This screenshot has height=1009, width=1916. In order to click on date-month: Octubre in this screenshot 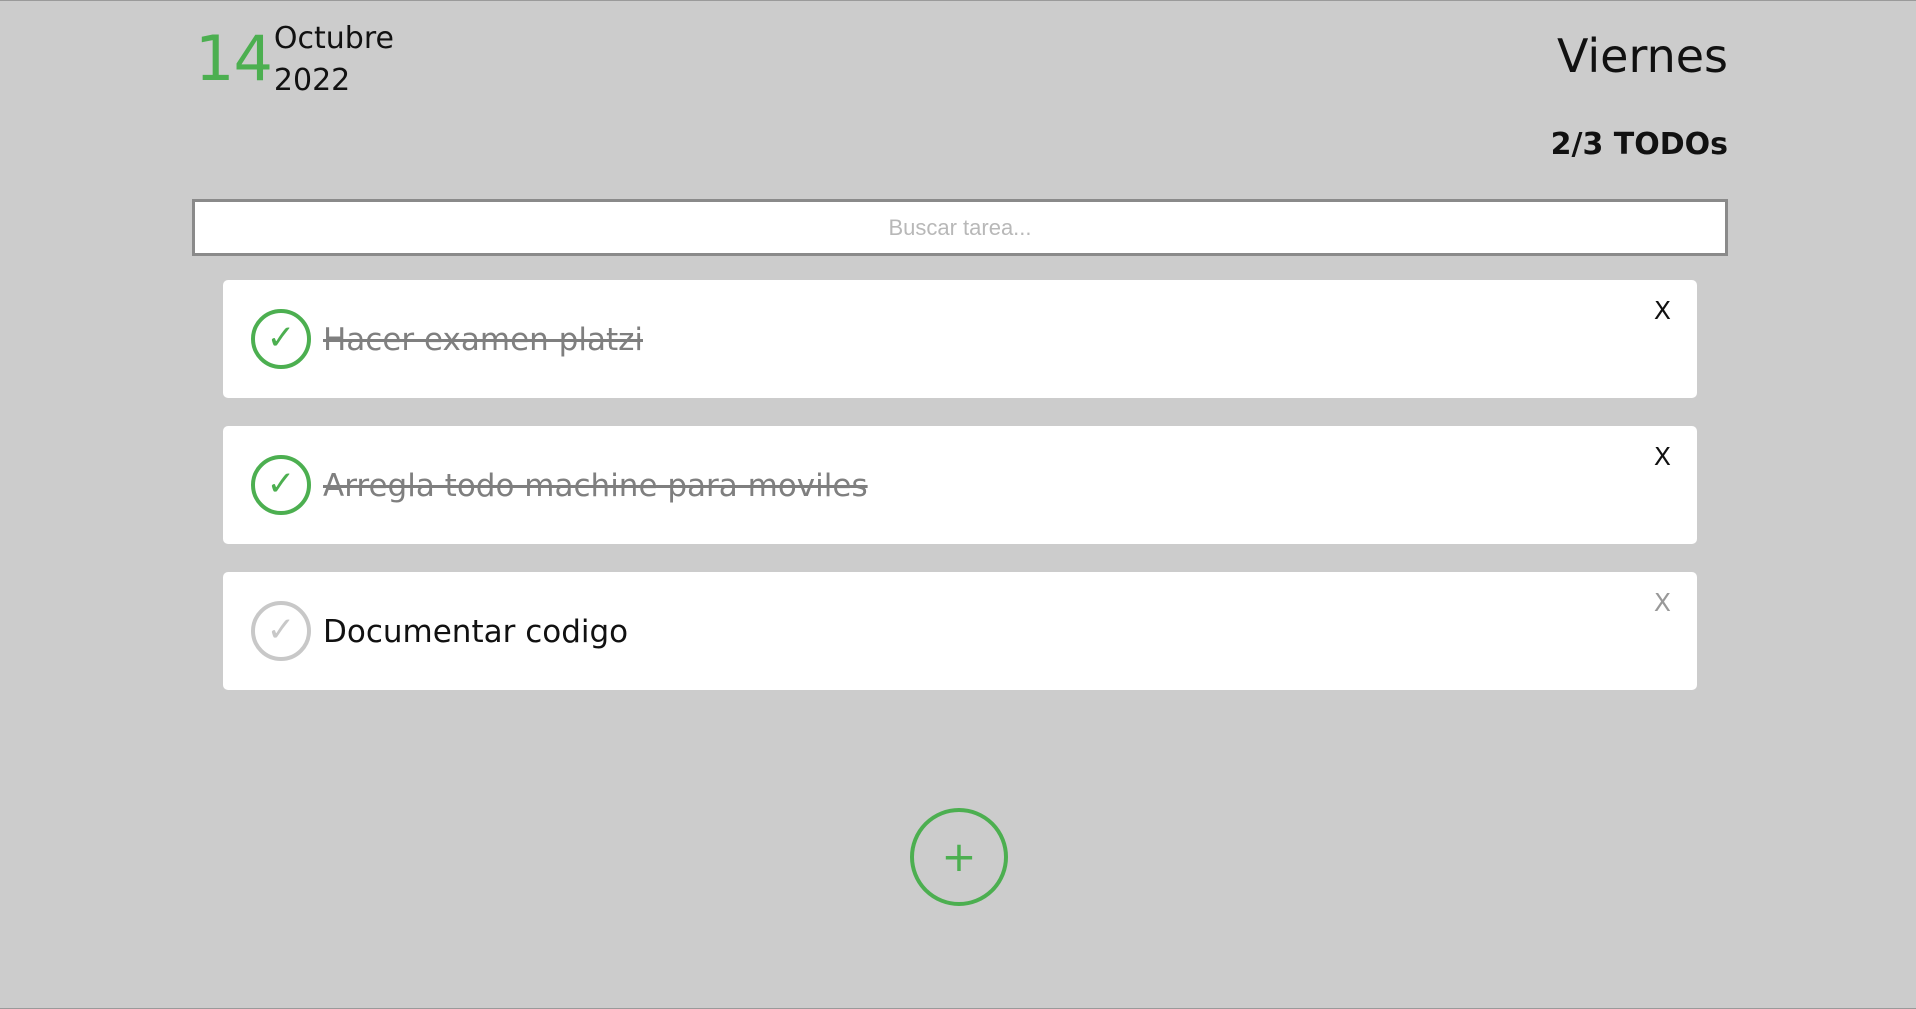, I will do `click(333, 38)`.